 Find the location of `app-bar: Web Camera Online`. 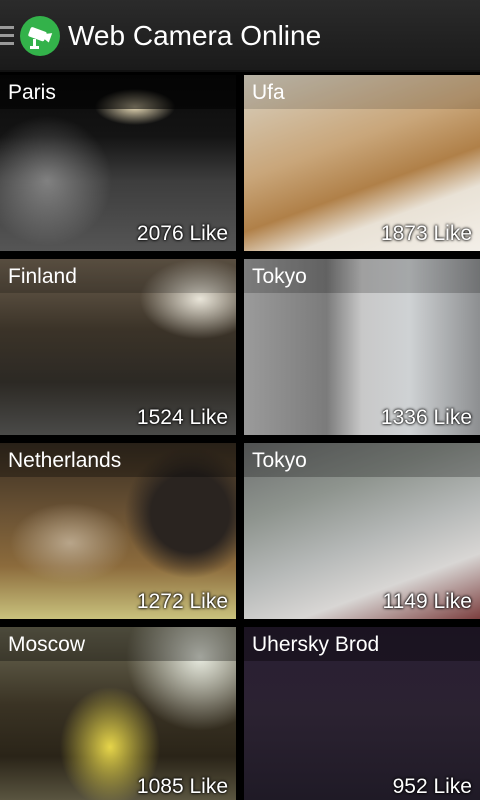

app-bar: Web Camera Online is located at coordinates (240, 36).